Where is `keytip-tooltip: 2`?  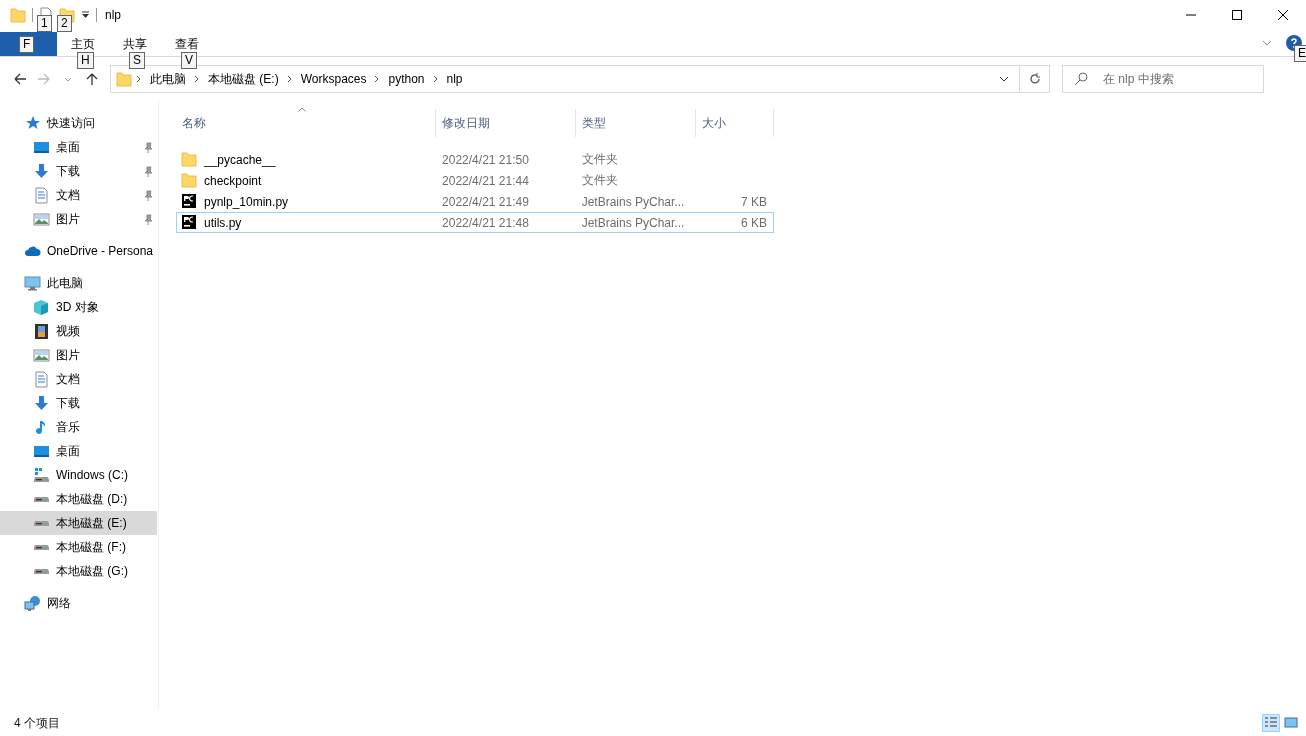 keytip-tooltip: 2 is located at coordinates (64, 23).